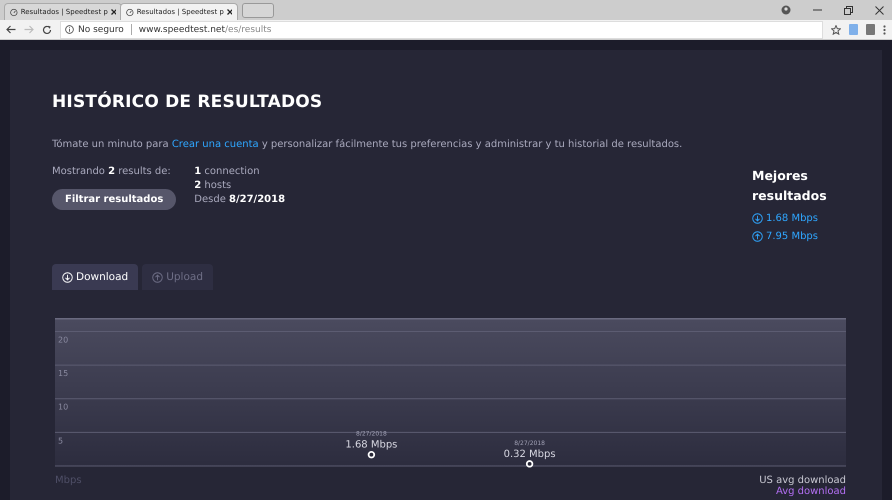 The width and height of the screenshot is (892, 500). What do you see at coordinates (817, 10) in the screenshot?
I see `minimize-icon` at bounding box center [817, 10].